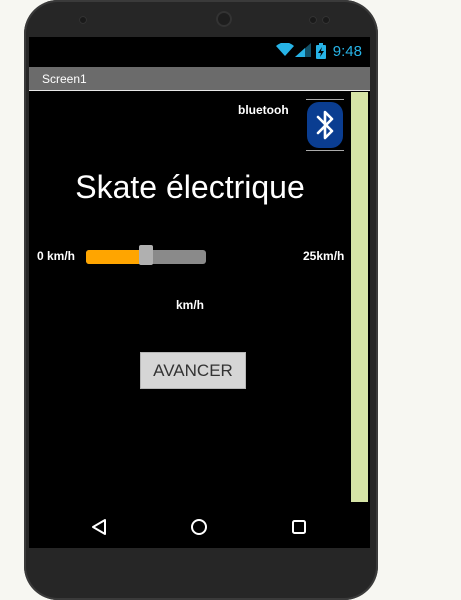 The width and height of the screenshot is (461, 600). Describe the element at coordinates (56, 256) in the screenshot. I see `speed-min-label: 0 km/h` at that location.